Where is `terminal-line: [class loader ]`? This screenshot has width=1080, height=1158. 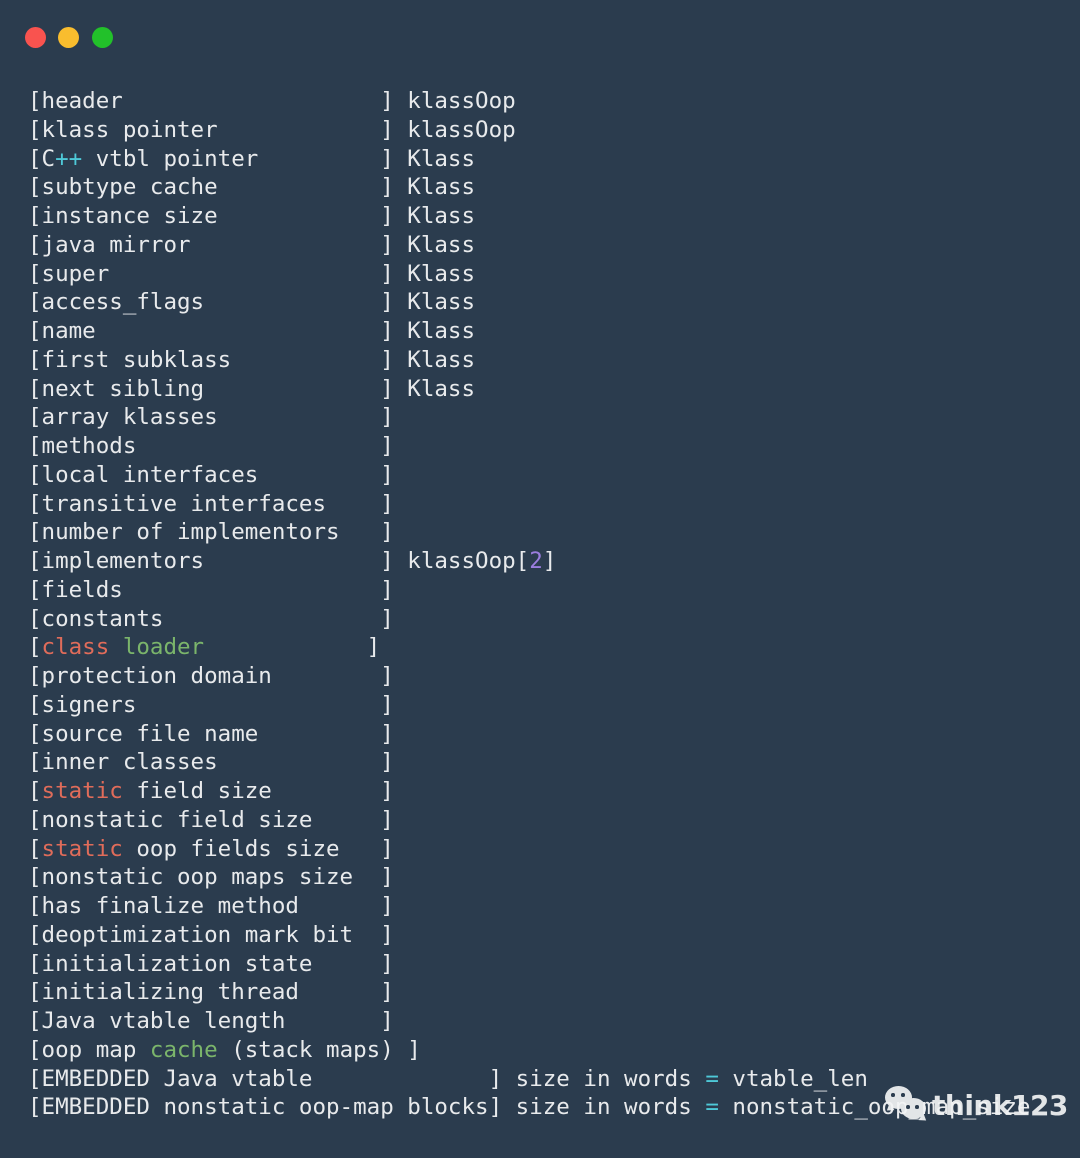 terminal-line: [class loader ] is located at coordinates (548, 647).